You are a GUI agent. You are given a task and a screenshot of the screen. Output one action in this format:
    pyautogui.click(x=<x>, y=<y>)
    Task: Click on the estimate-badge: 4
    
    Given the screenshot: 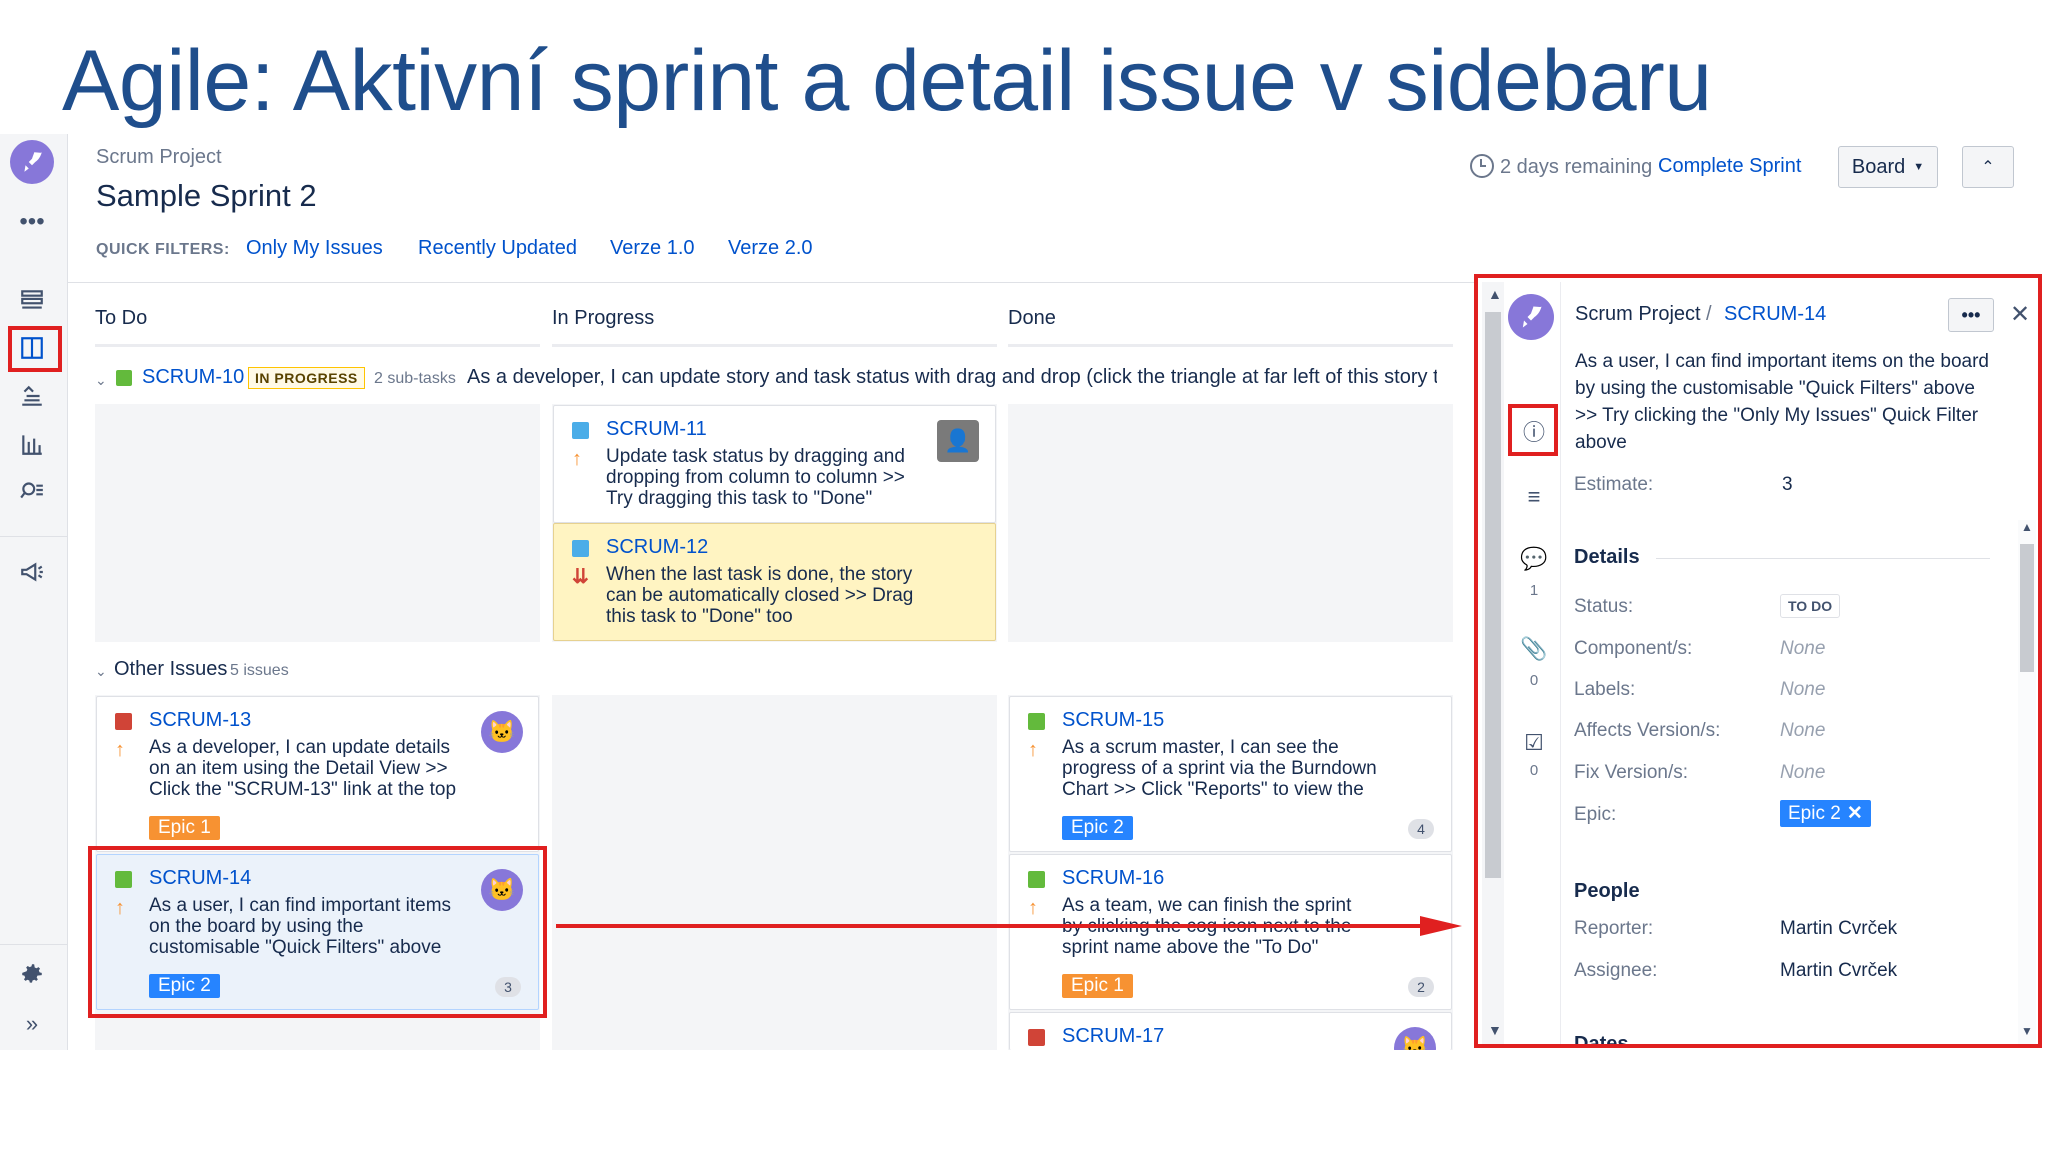 What is the action you would take?
    pyautogui.click(x=1421, y=829)
    